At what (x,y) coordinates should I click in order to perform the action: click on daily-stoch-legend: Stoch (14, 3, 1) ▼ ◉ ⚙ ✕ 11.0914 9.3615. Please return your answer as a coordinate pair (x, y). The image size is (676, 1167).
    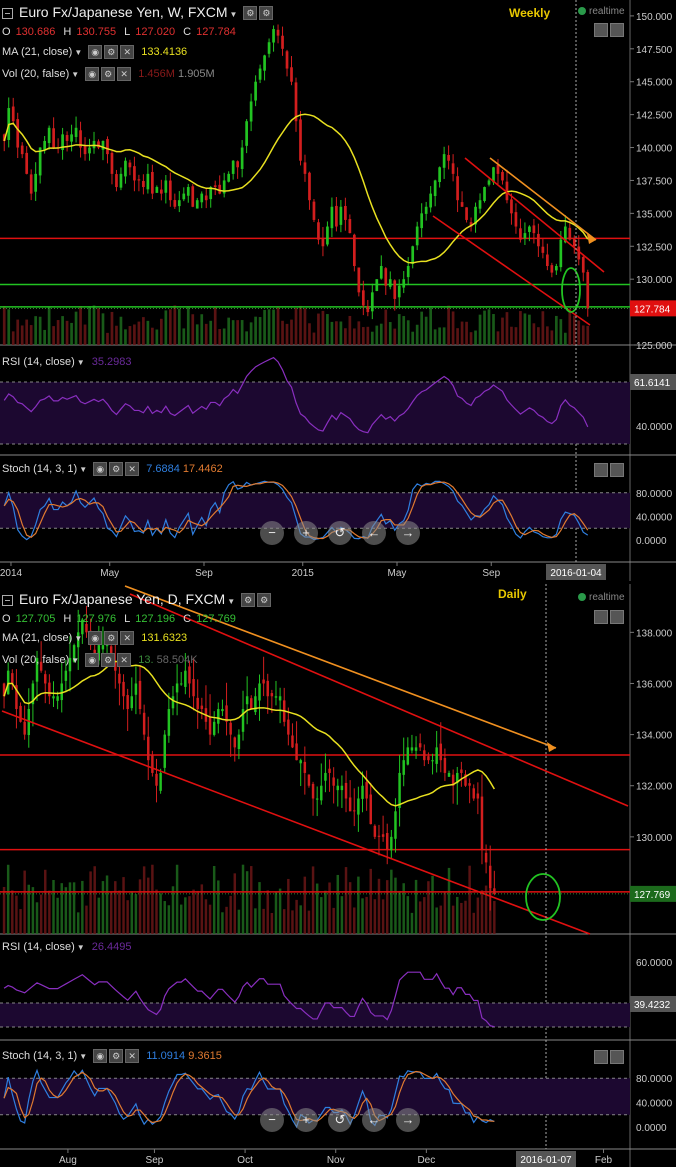
    Looking at the image, I should click on (112, 1056).